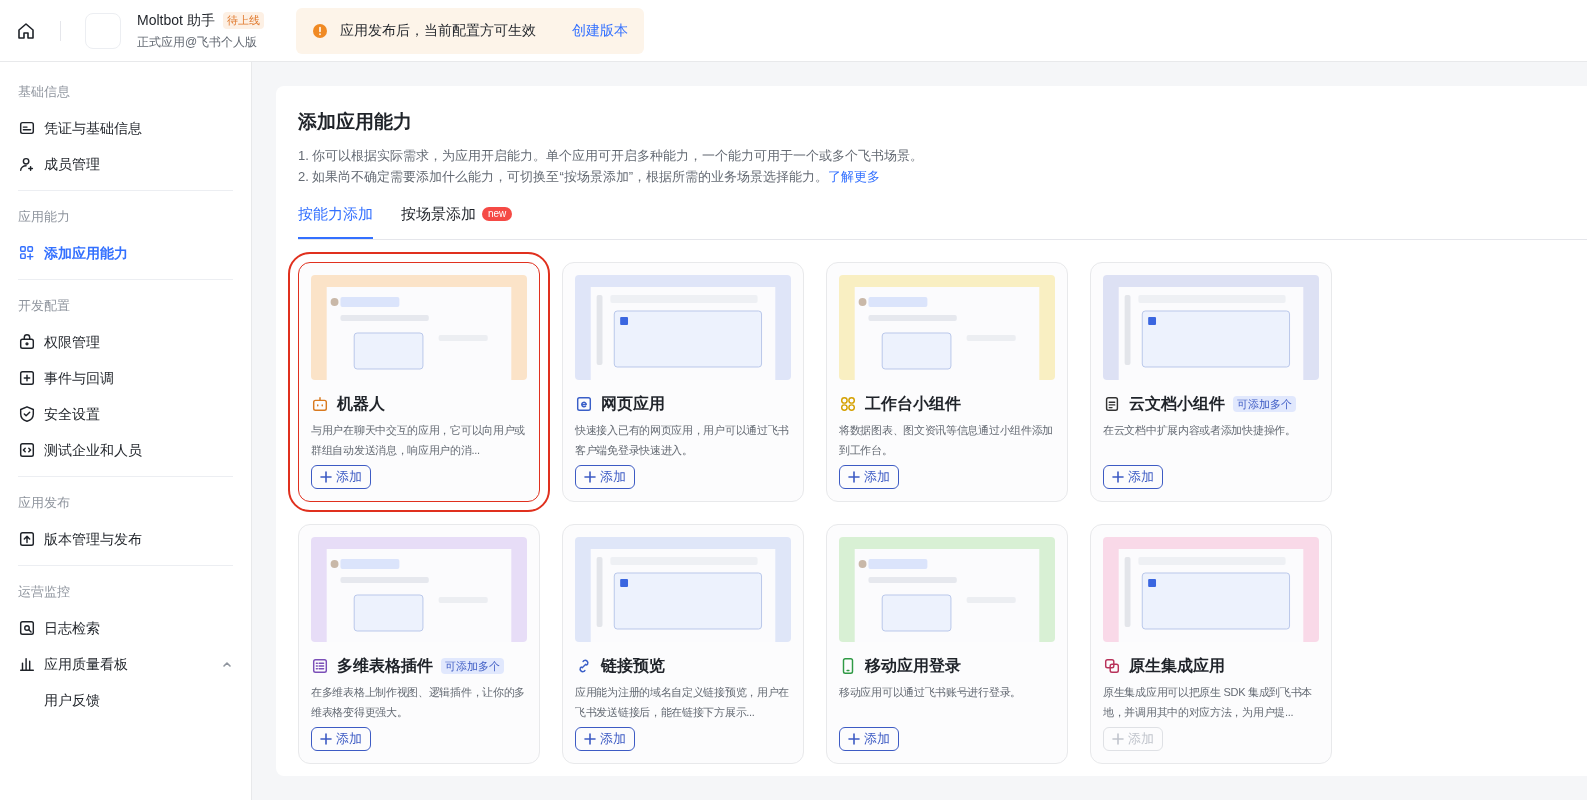 The image size is (1587, 800). Describe the element at coordinates (27, 378) in the screenshot. I see `plus-square-icon` at that location.